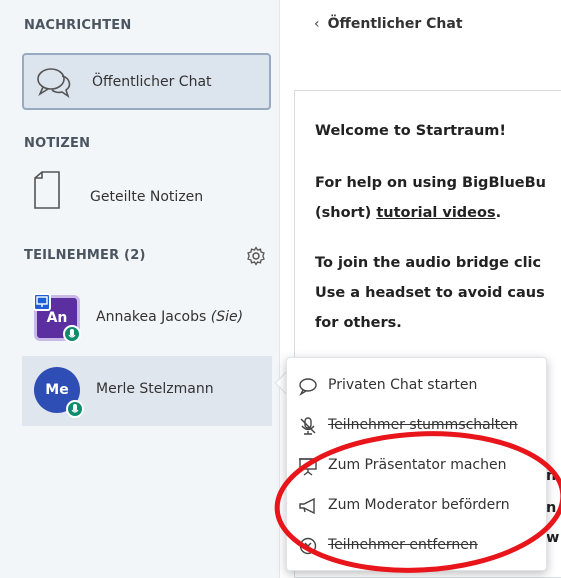 This screenshot has width=561, height=578. What do you see at coordinates (155, 389) in the screenshot?
I see `participant-name: Merle Stelzmann` at bounding box center [155, 389].